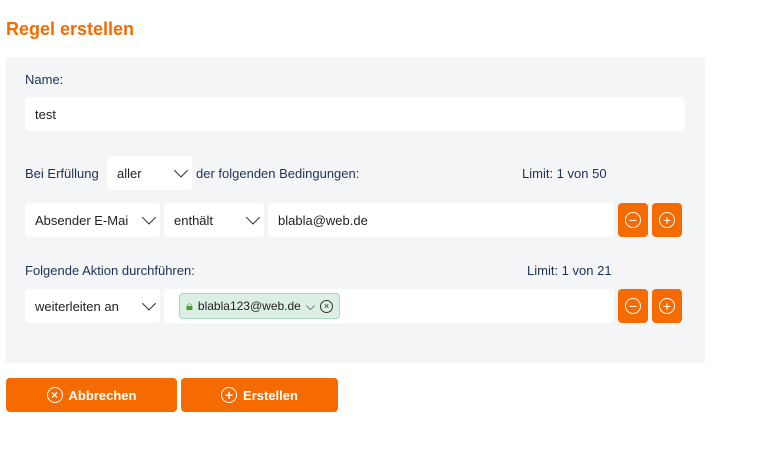  I want to click on name-input: test, so click(355, 114).